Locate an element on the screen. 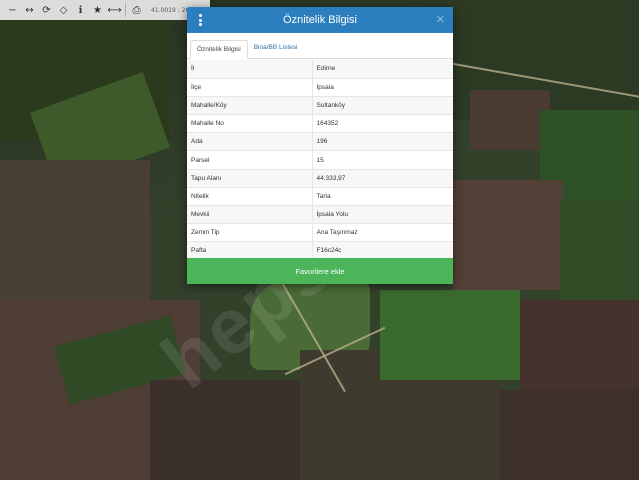 This screenshot has height=480, width=639. table-row: Mahalle No 164352 is located at coordinates (320, 124).